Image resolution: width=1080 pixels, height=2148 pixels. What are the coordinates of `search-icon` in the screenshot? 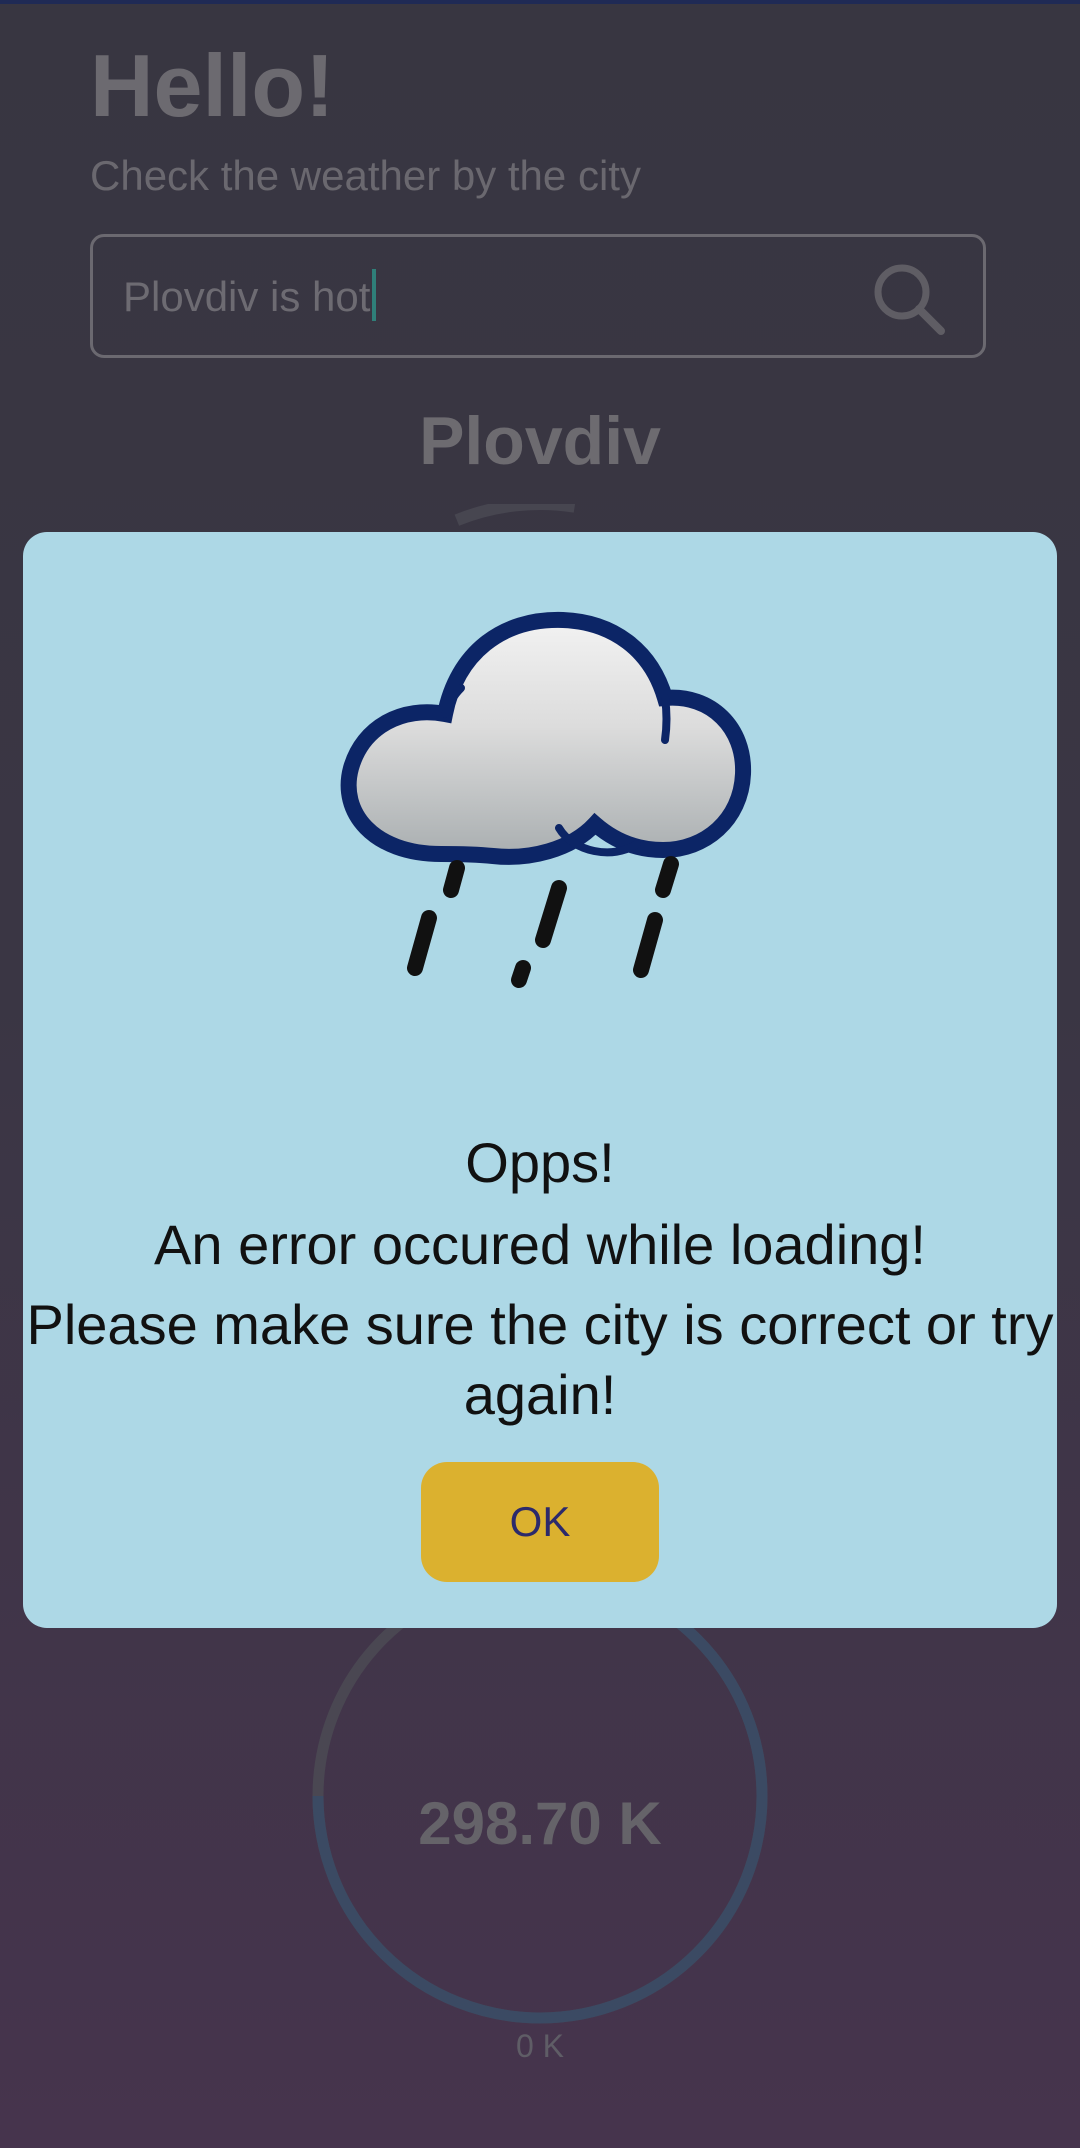 It's located at (909, 299).